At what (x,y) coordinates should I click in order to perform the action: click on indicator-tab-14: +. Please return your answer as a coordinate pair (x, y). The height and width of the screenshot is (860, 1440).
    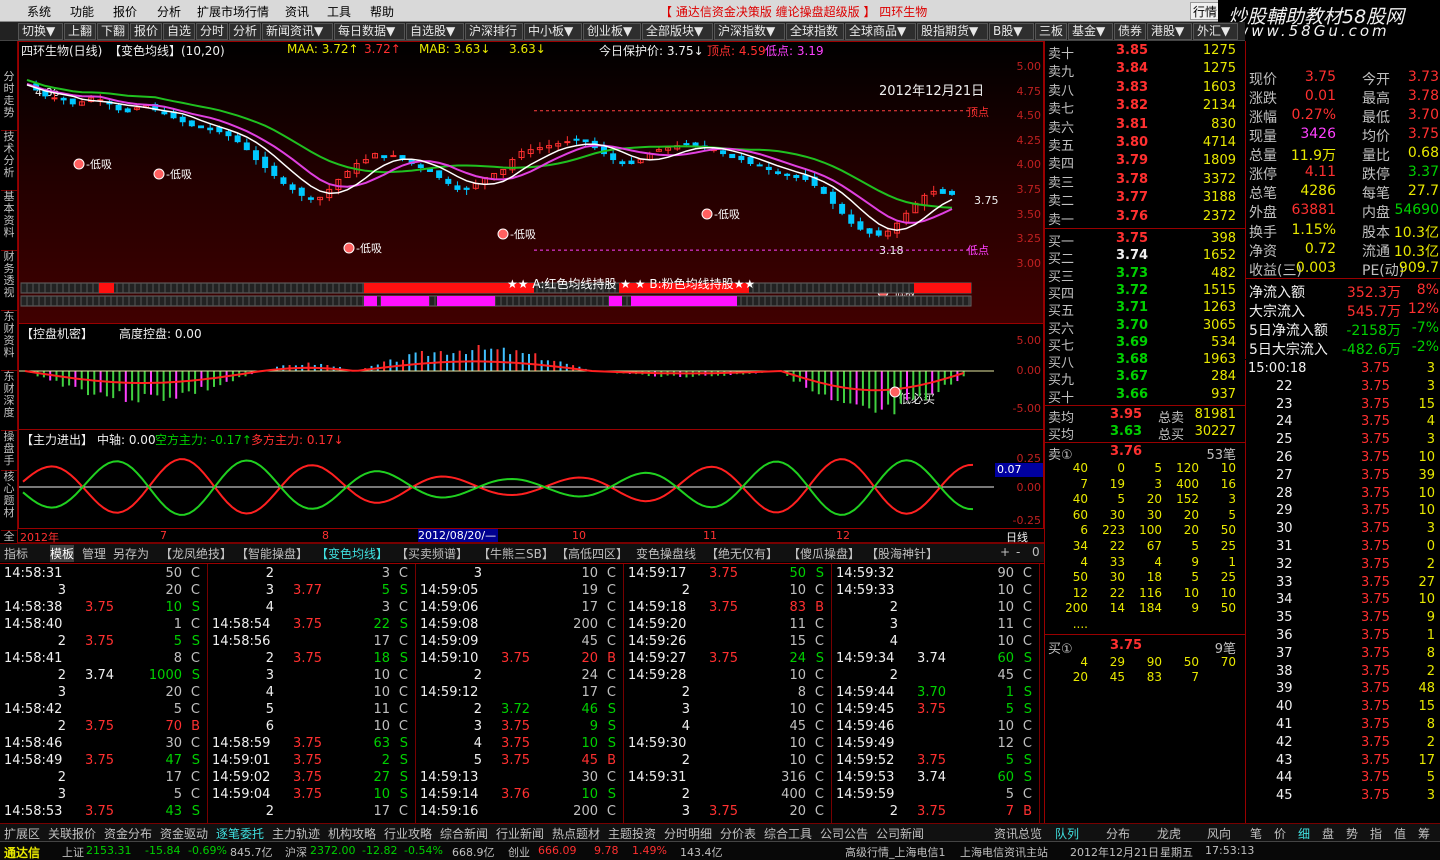
    Looking at the image, I should click on (1005, 552).